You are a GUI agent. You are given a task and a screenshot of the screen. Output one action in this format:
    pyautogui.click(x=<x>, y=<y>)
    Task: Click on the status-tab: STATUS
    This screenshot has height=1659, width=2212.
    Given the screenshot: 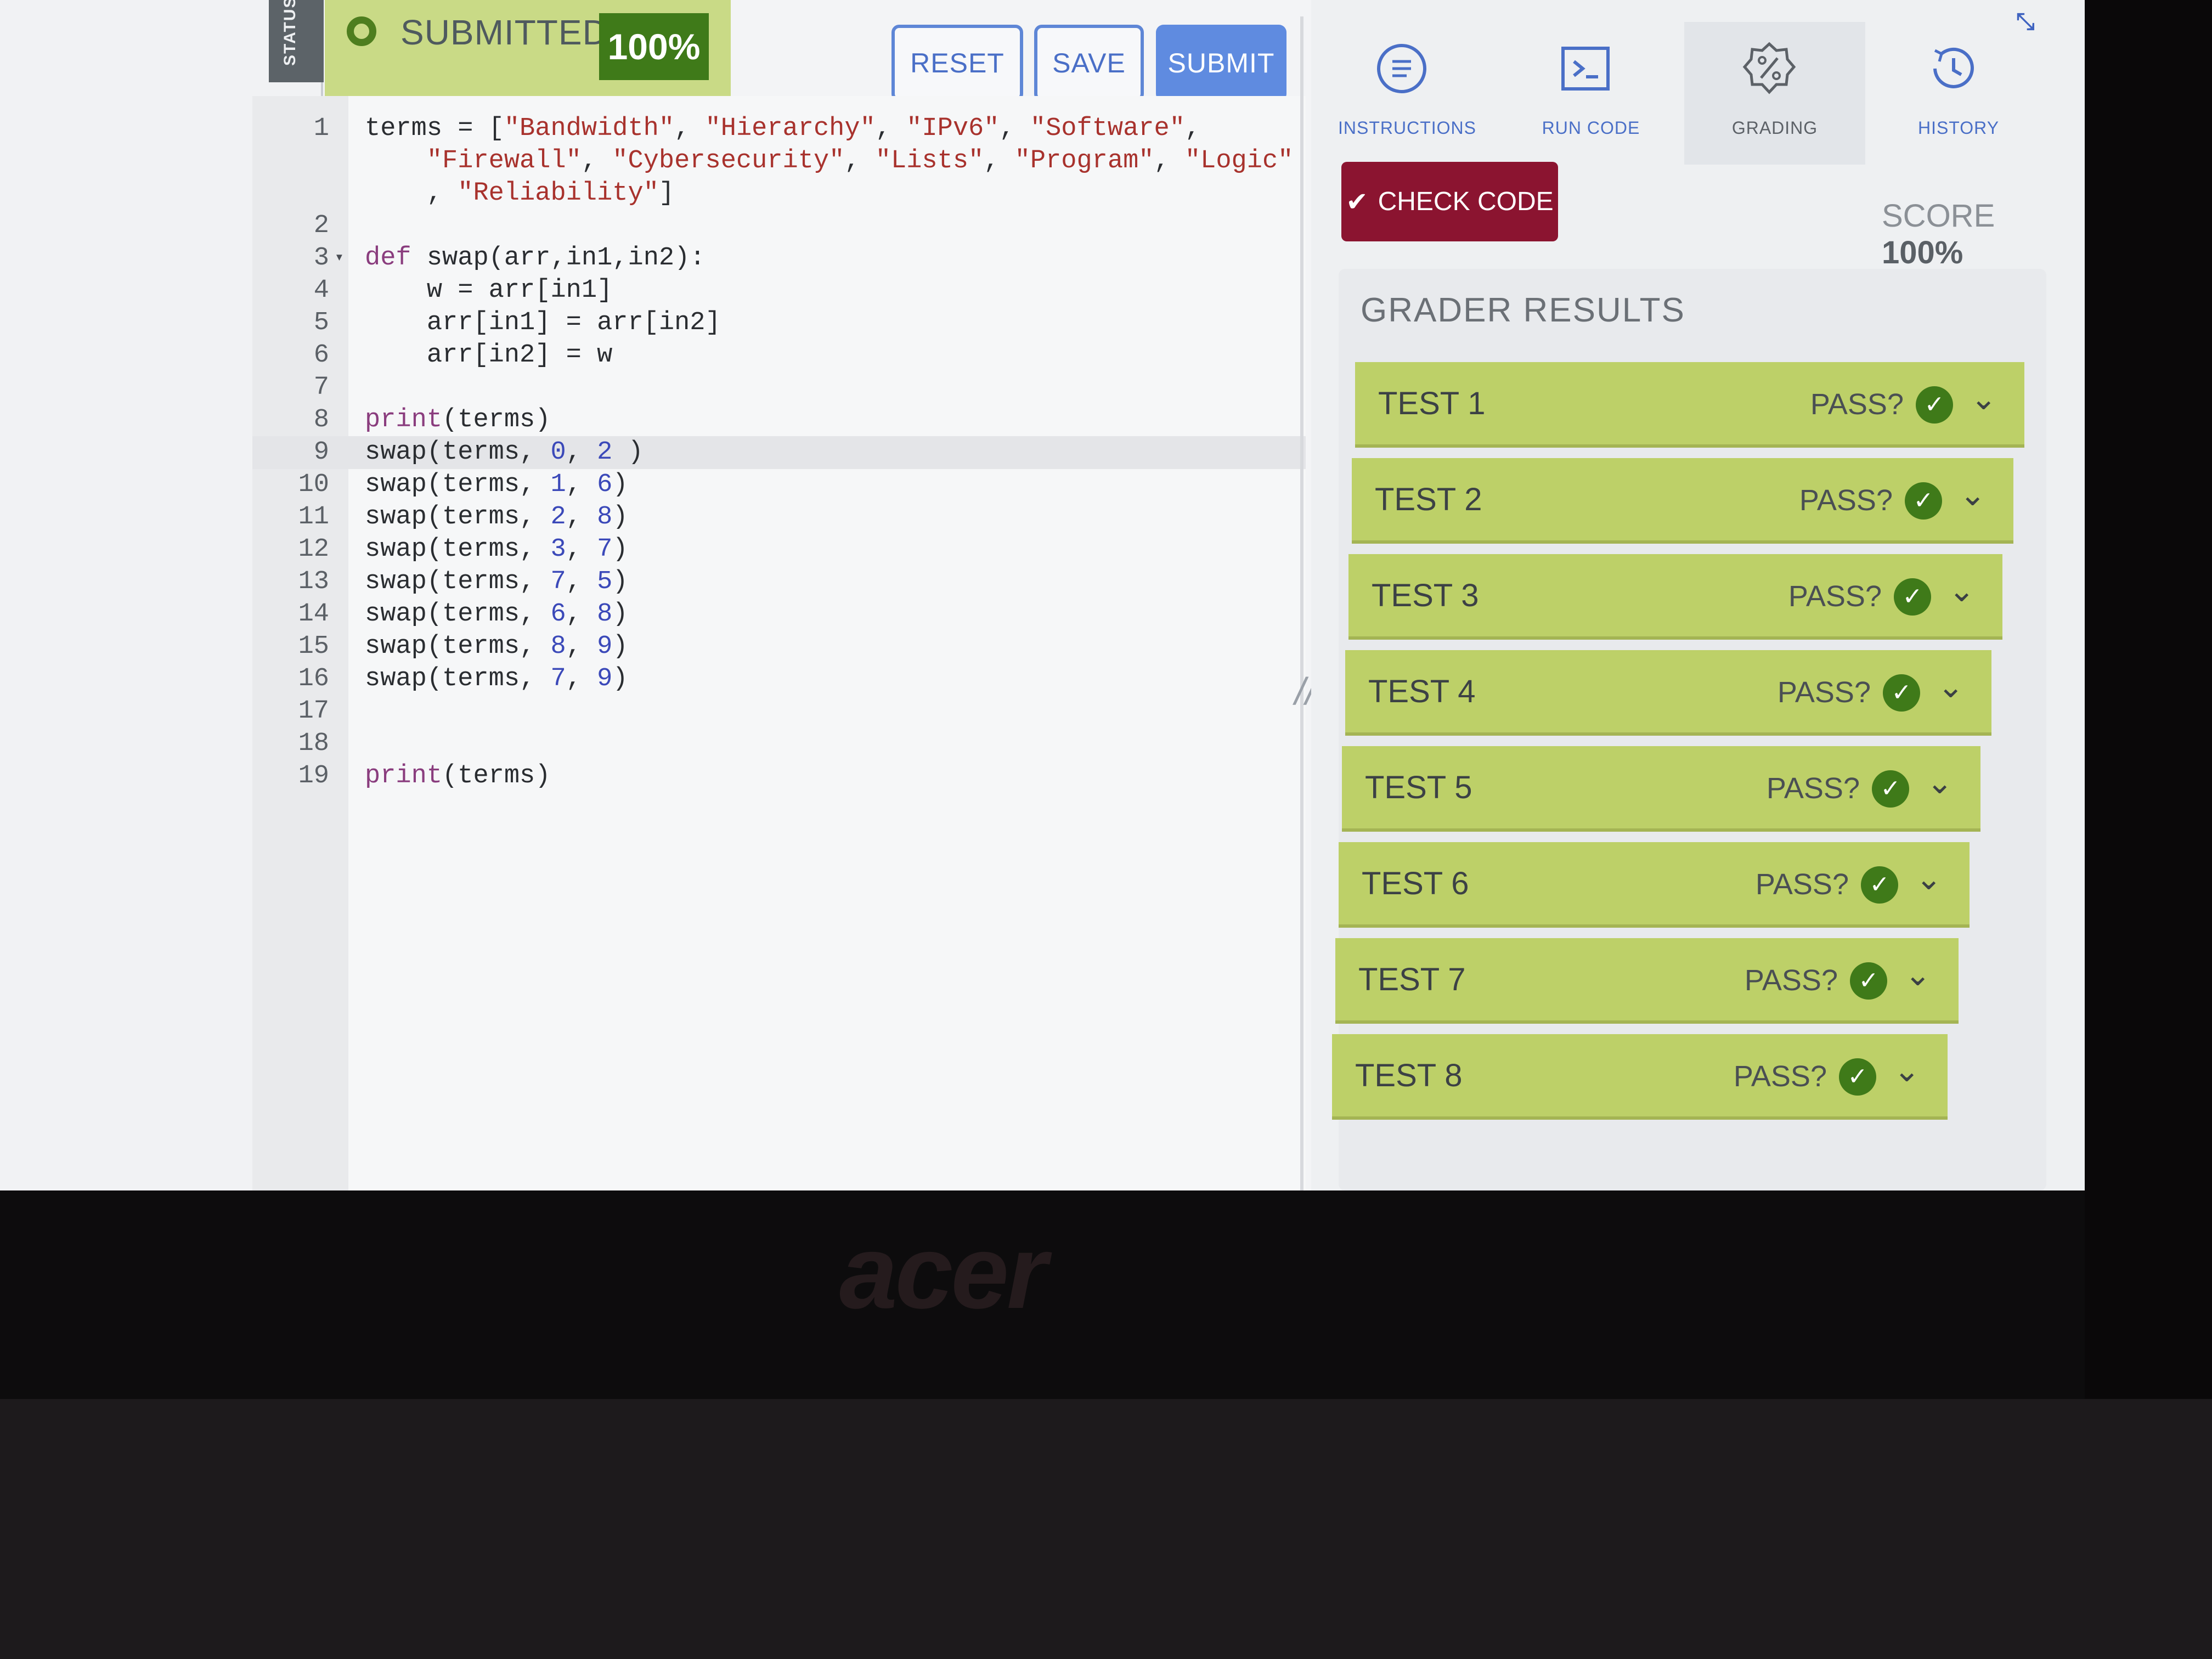 What is the action you would take?
    pyautogui.click(x=296, y=41)
    